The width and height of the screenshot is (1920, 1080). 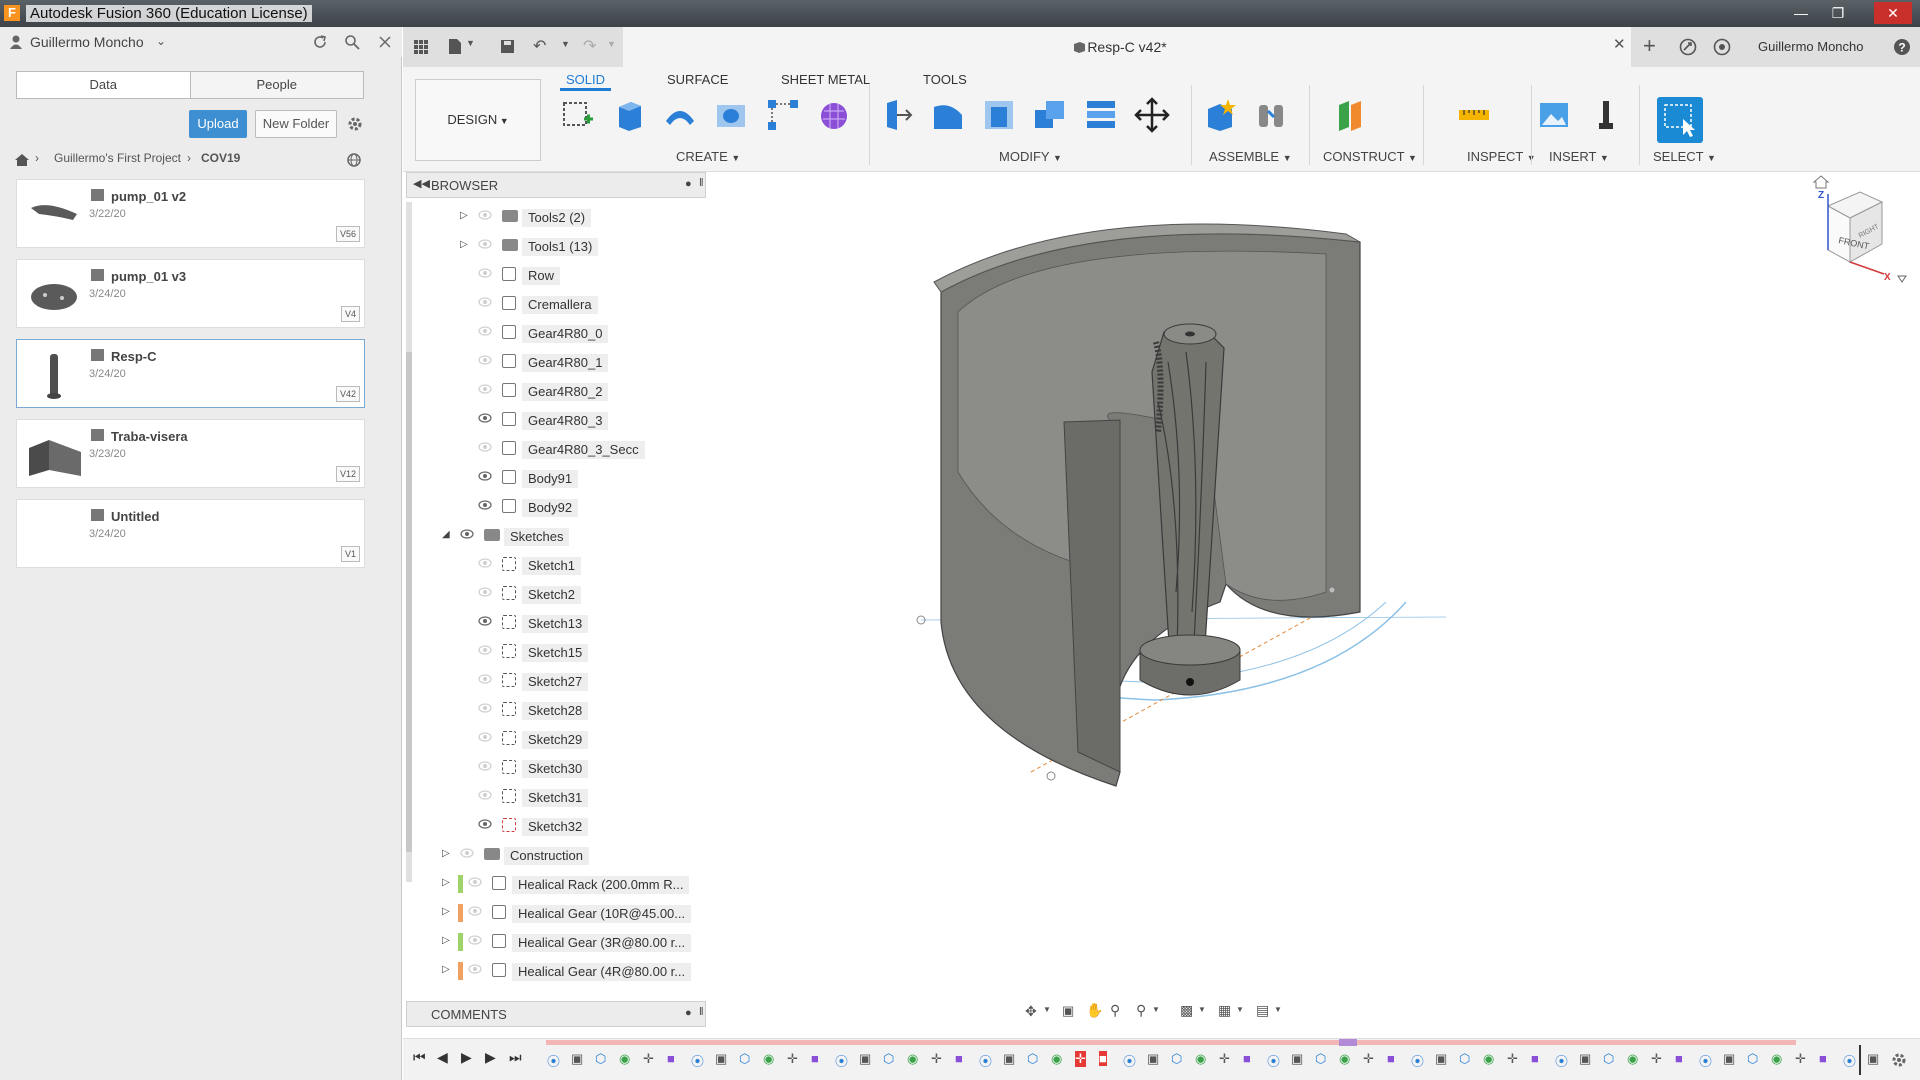 I want to click on select-group-label: SELECT ▼, so click(x=1684, y=156).